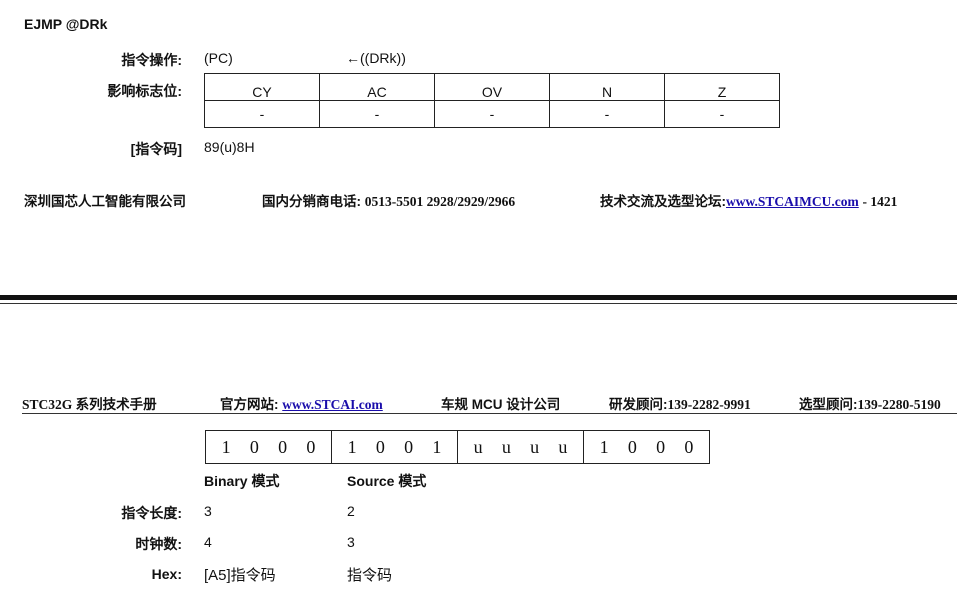 The height and width of the screenshot is (589, 957). What do you see at coordinates (370, 575) in the screenshot?
I see `hex-source: 指令码` at bounding box center [370, 575].